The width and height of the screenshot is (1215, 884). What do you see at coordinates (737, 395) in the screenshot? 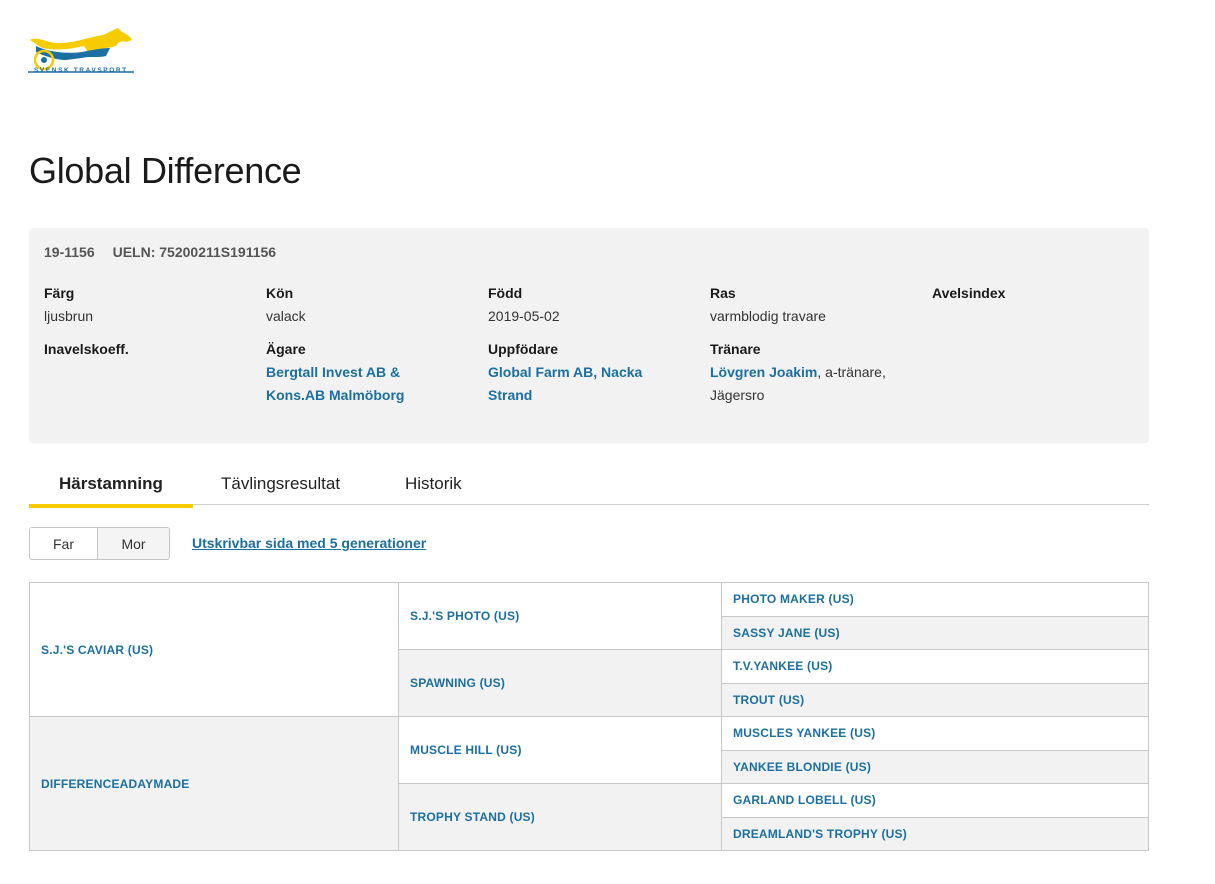
I see `trainer-location: Jägersro` at bounding box center [737, 395].